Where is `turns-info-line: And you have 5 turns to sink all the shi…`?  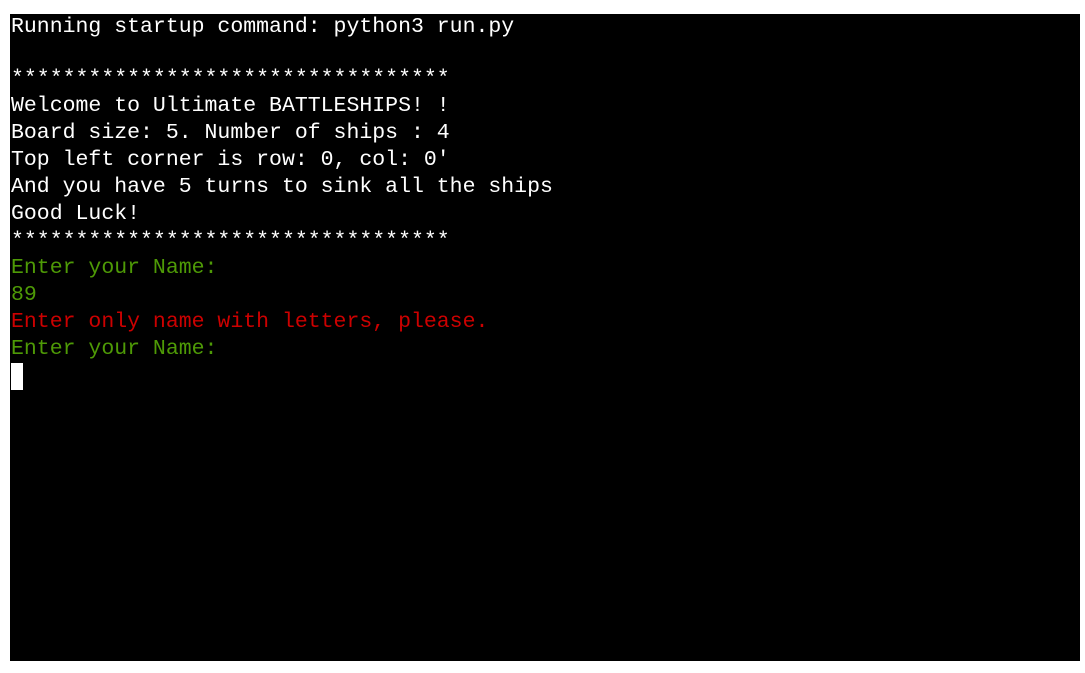 turns-info-line: And you have 5 turns to sink all the shi… is located at coordinates (282, 187).